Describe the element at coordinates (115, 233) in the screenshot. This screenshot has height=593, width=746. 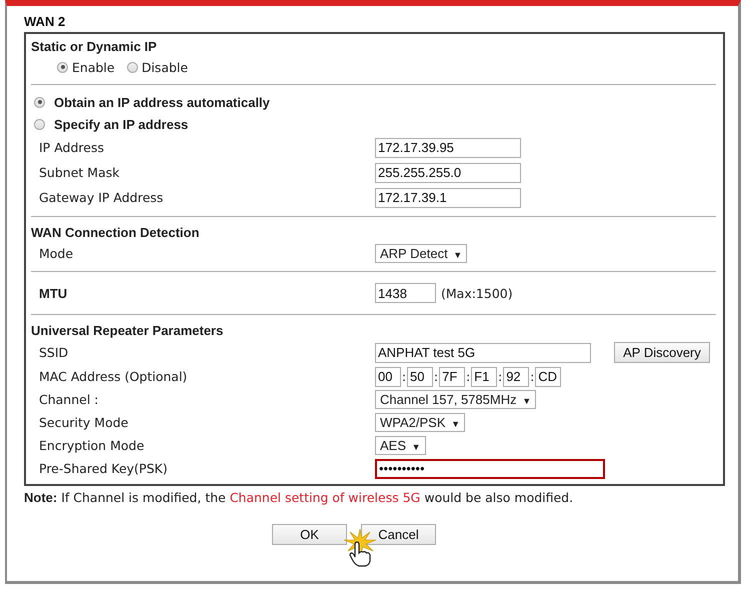
I see `group-heading: WAN Connection Detection` at that location.